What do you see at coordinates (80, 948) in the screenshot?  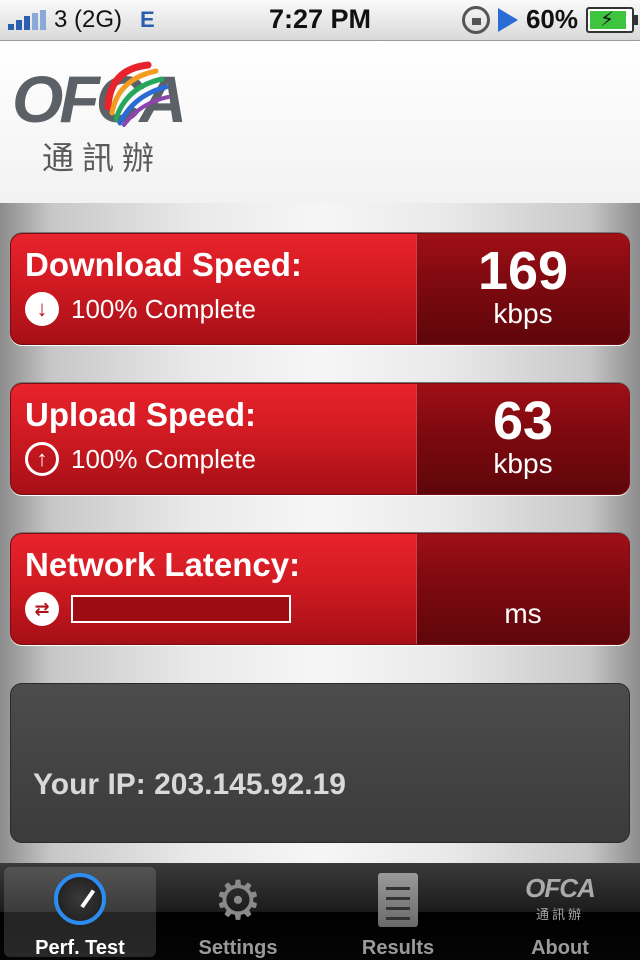 I see `tab-perf-test-label: Perf. Test` at bounding box center [80, 948].